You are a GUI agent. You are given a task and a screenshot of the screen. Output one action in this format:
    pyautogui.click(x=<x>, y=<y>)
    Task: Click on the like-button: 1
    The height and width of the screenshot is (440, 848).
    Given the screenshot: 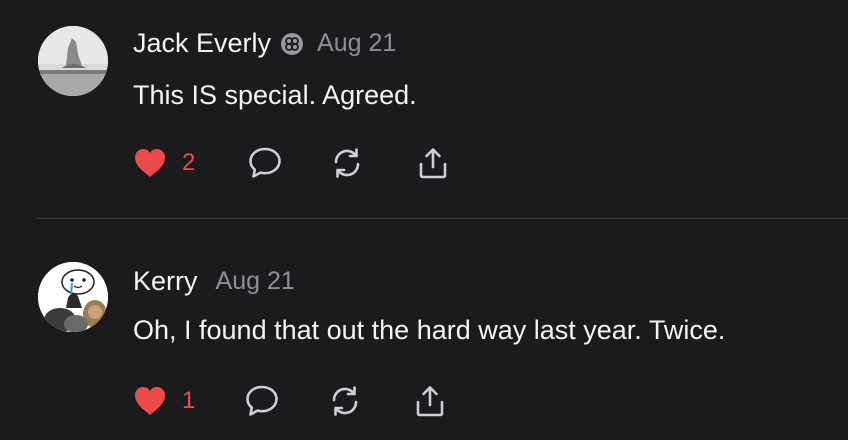 What is the action you would take?
    pyautogui.click(x=164, y=401)
    